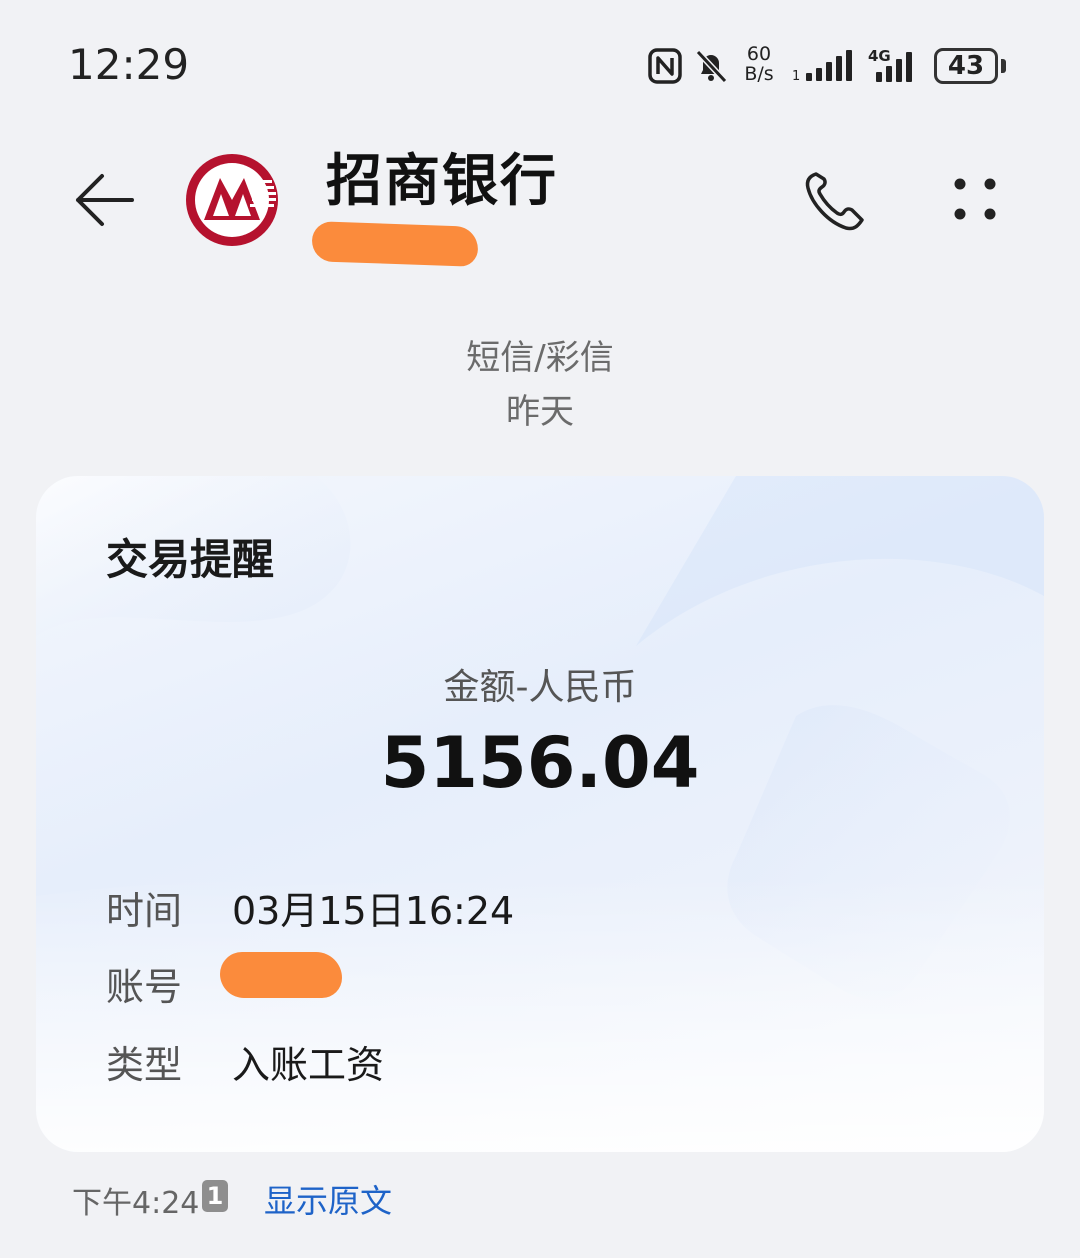 This screenshot has height=1258, width=1080. I want to click on network-type-label: 4G, so click(879, 56).